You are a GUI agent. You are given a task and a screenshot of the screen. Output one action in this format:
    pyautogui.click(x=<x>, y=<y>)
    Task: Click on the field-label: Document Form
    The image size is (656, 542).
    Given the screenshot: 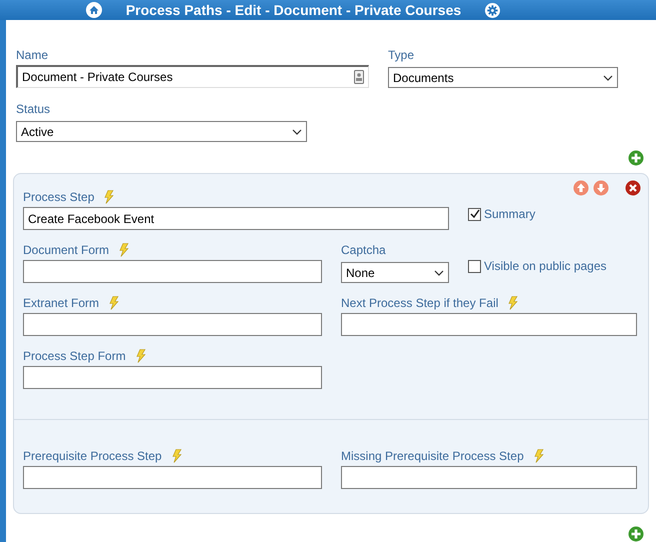 What is the action you would take?
    pyautogui.click(x=66, y=250)
    